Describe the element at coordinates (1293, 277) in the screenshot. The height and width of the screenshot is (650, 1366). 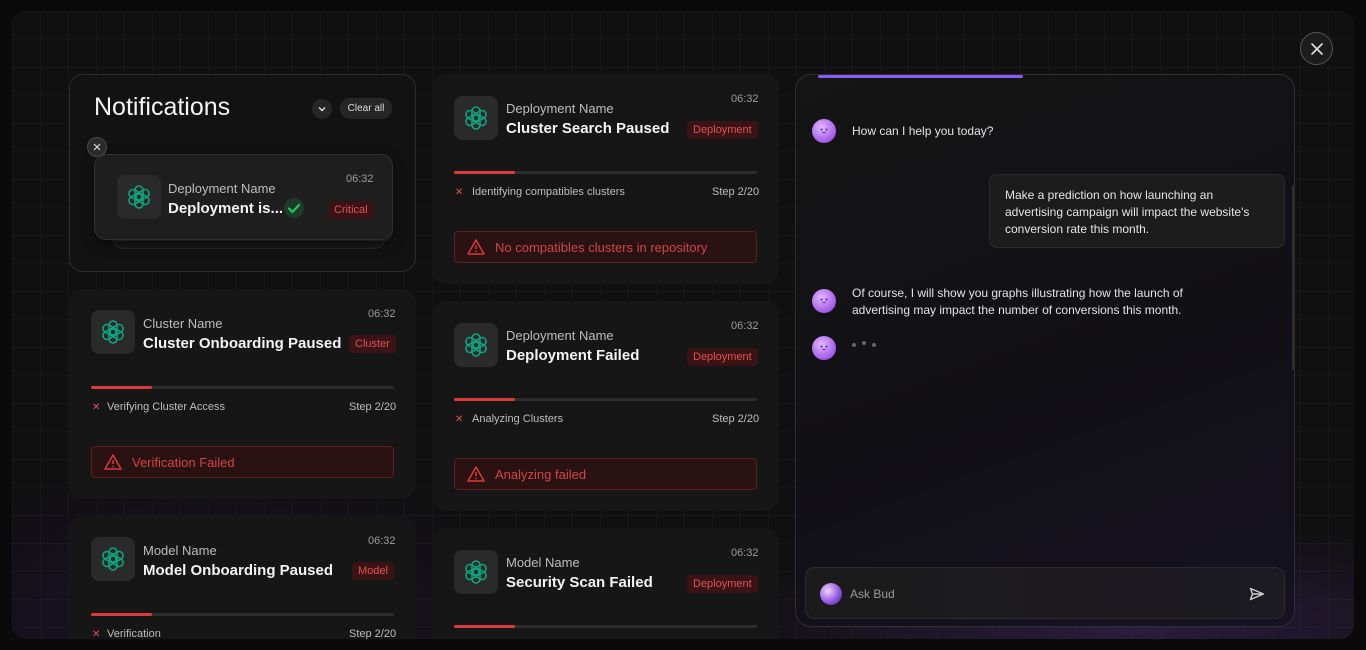
I see `chat-scrollbar` at that location.